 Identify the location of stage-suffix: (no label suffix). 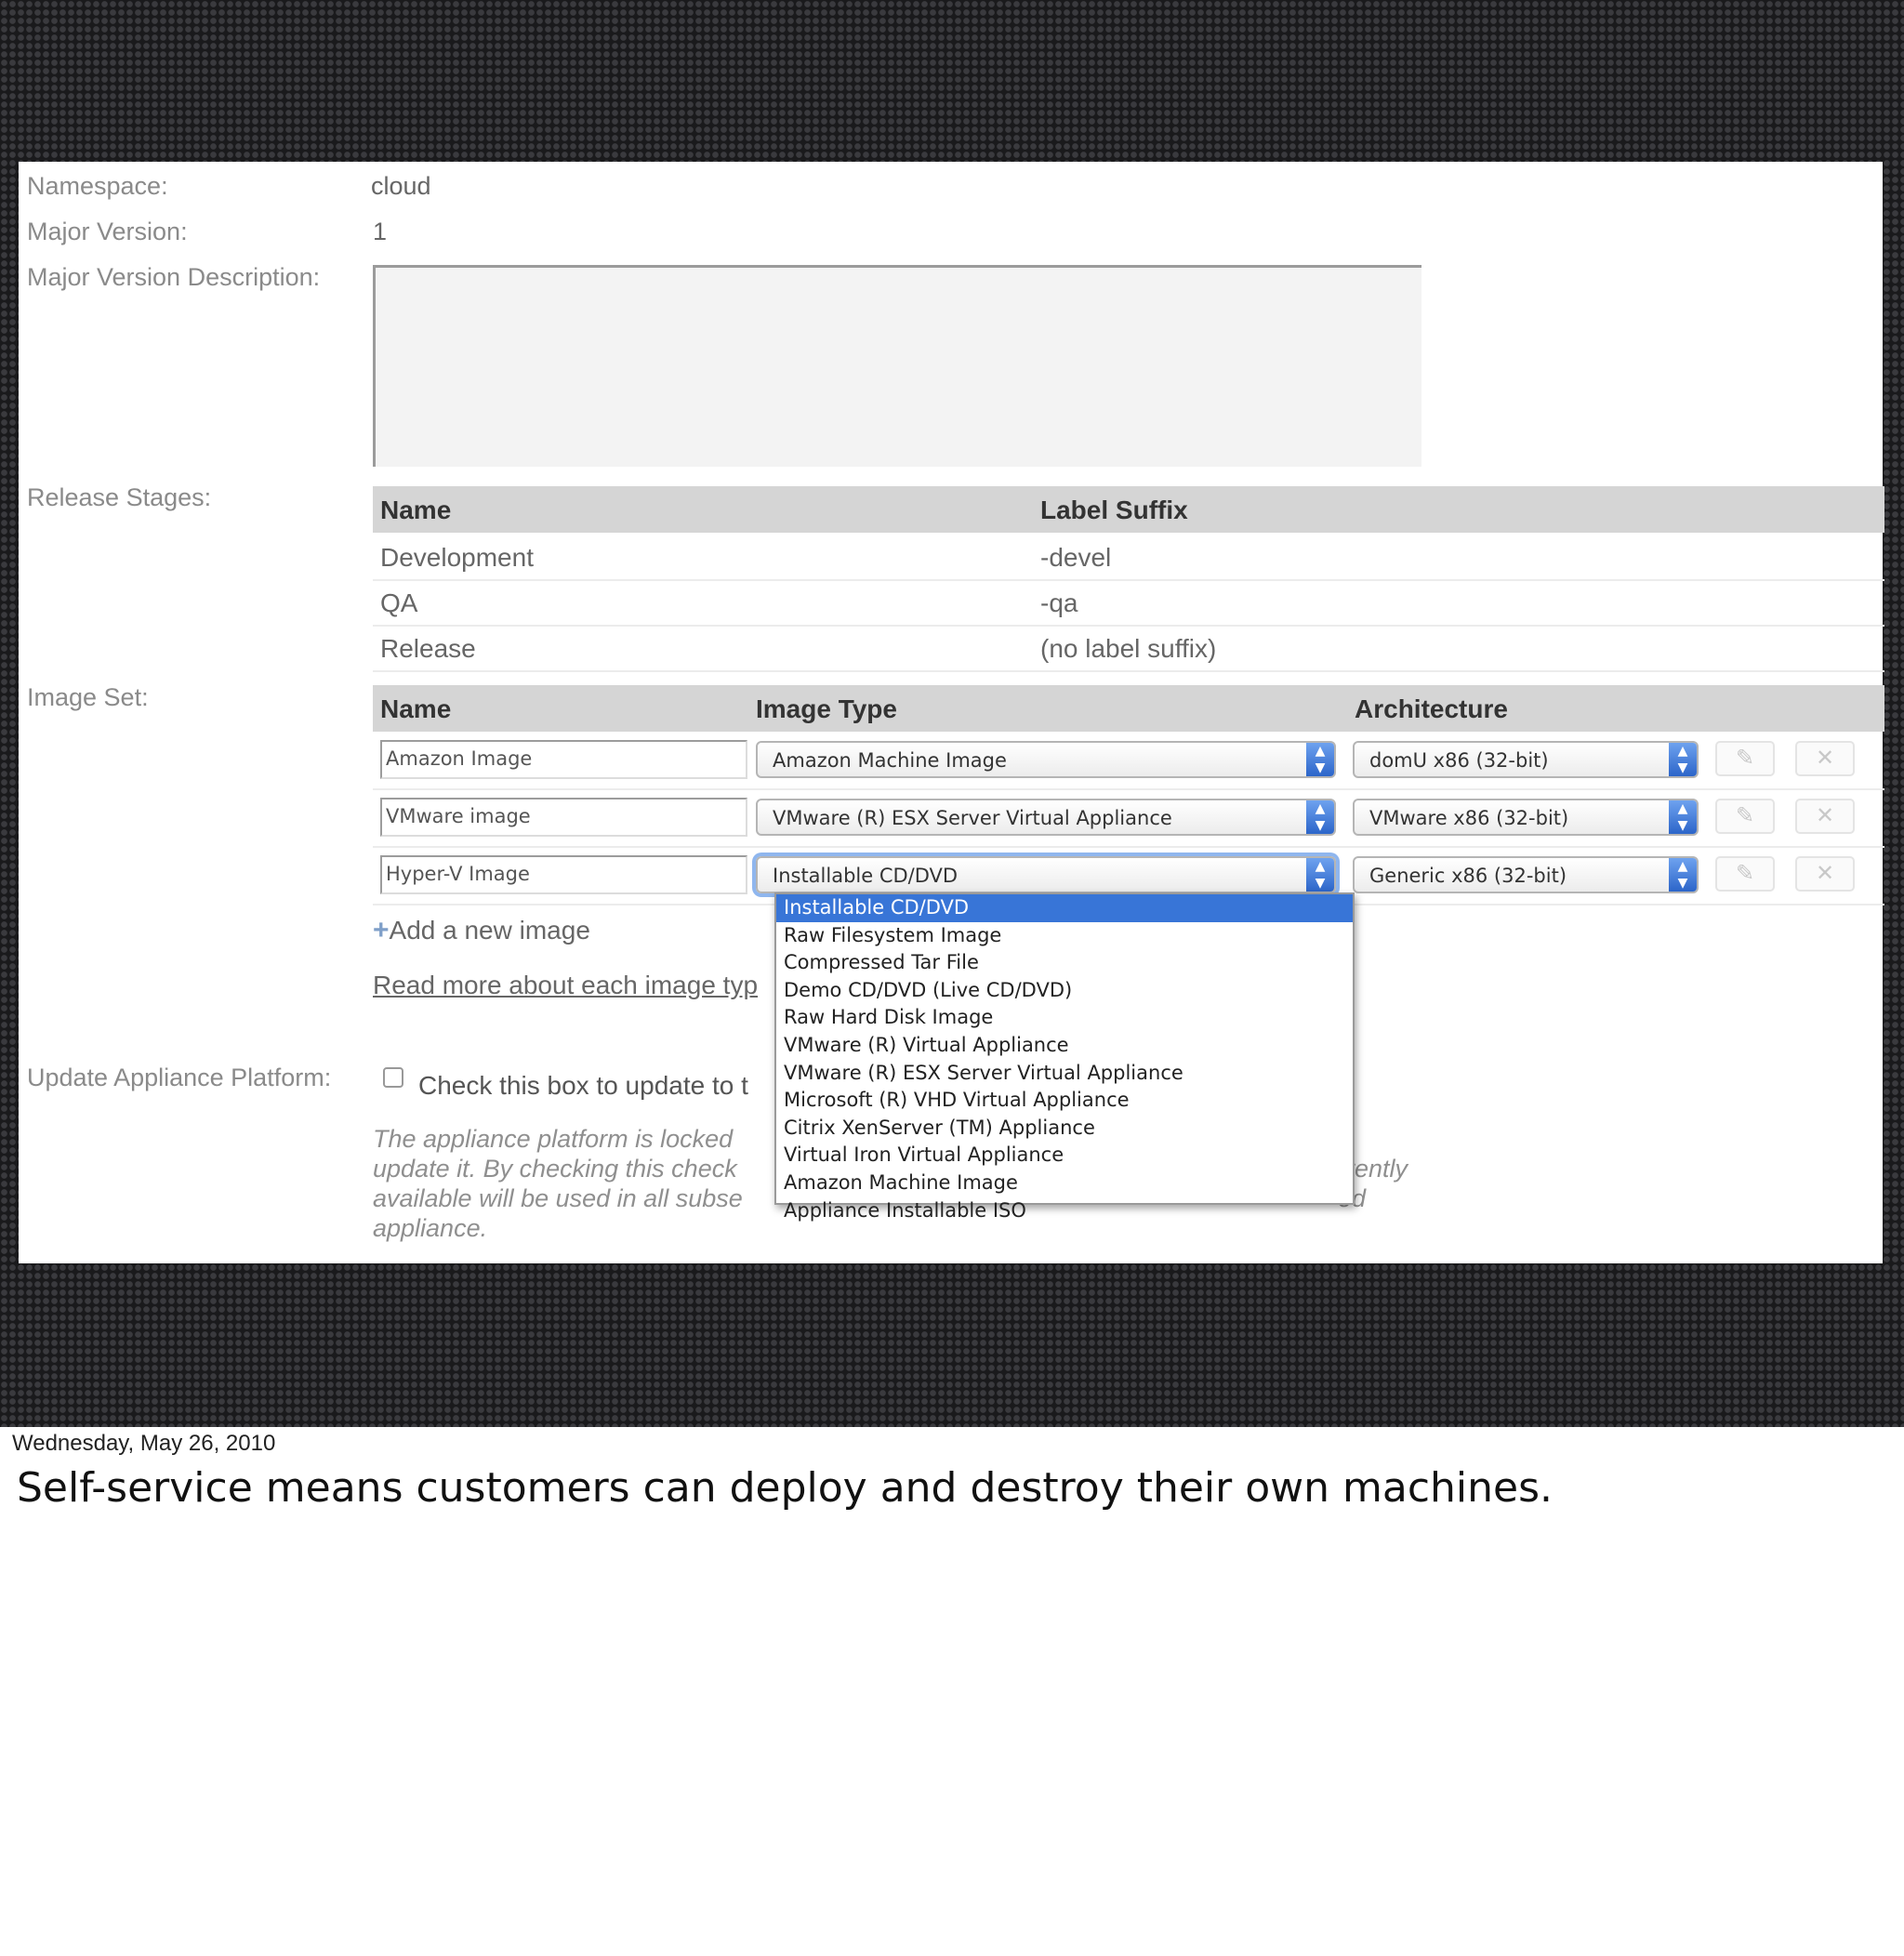
(1128, 649).